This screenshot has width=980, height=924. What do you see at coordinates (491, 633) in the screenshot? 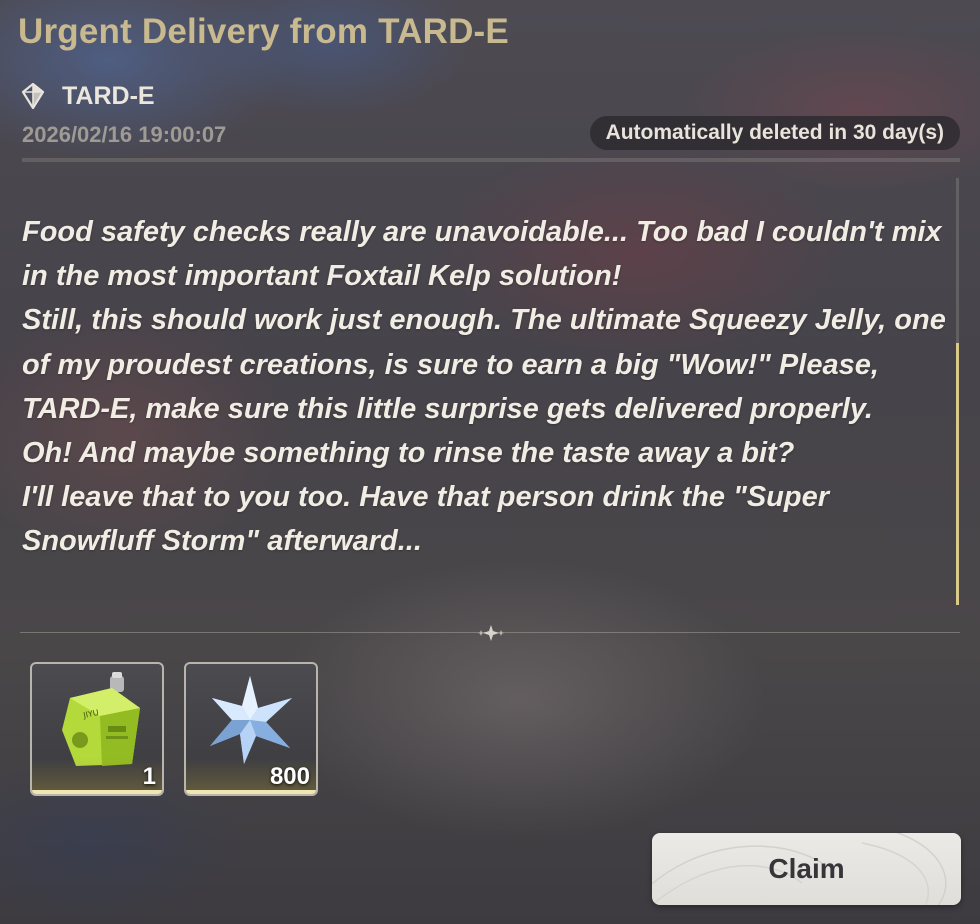
I see `sparkle-ornament-icon` at bounding box center [491, 633].